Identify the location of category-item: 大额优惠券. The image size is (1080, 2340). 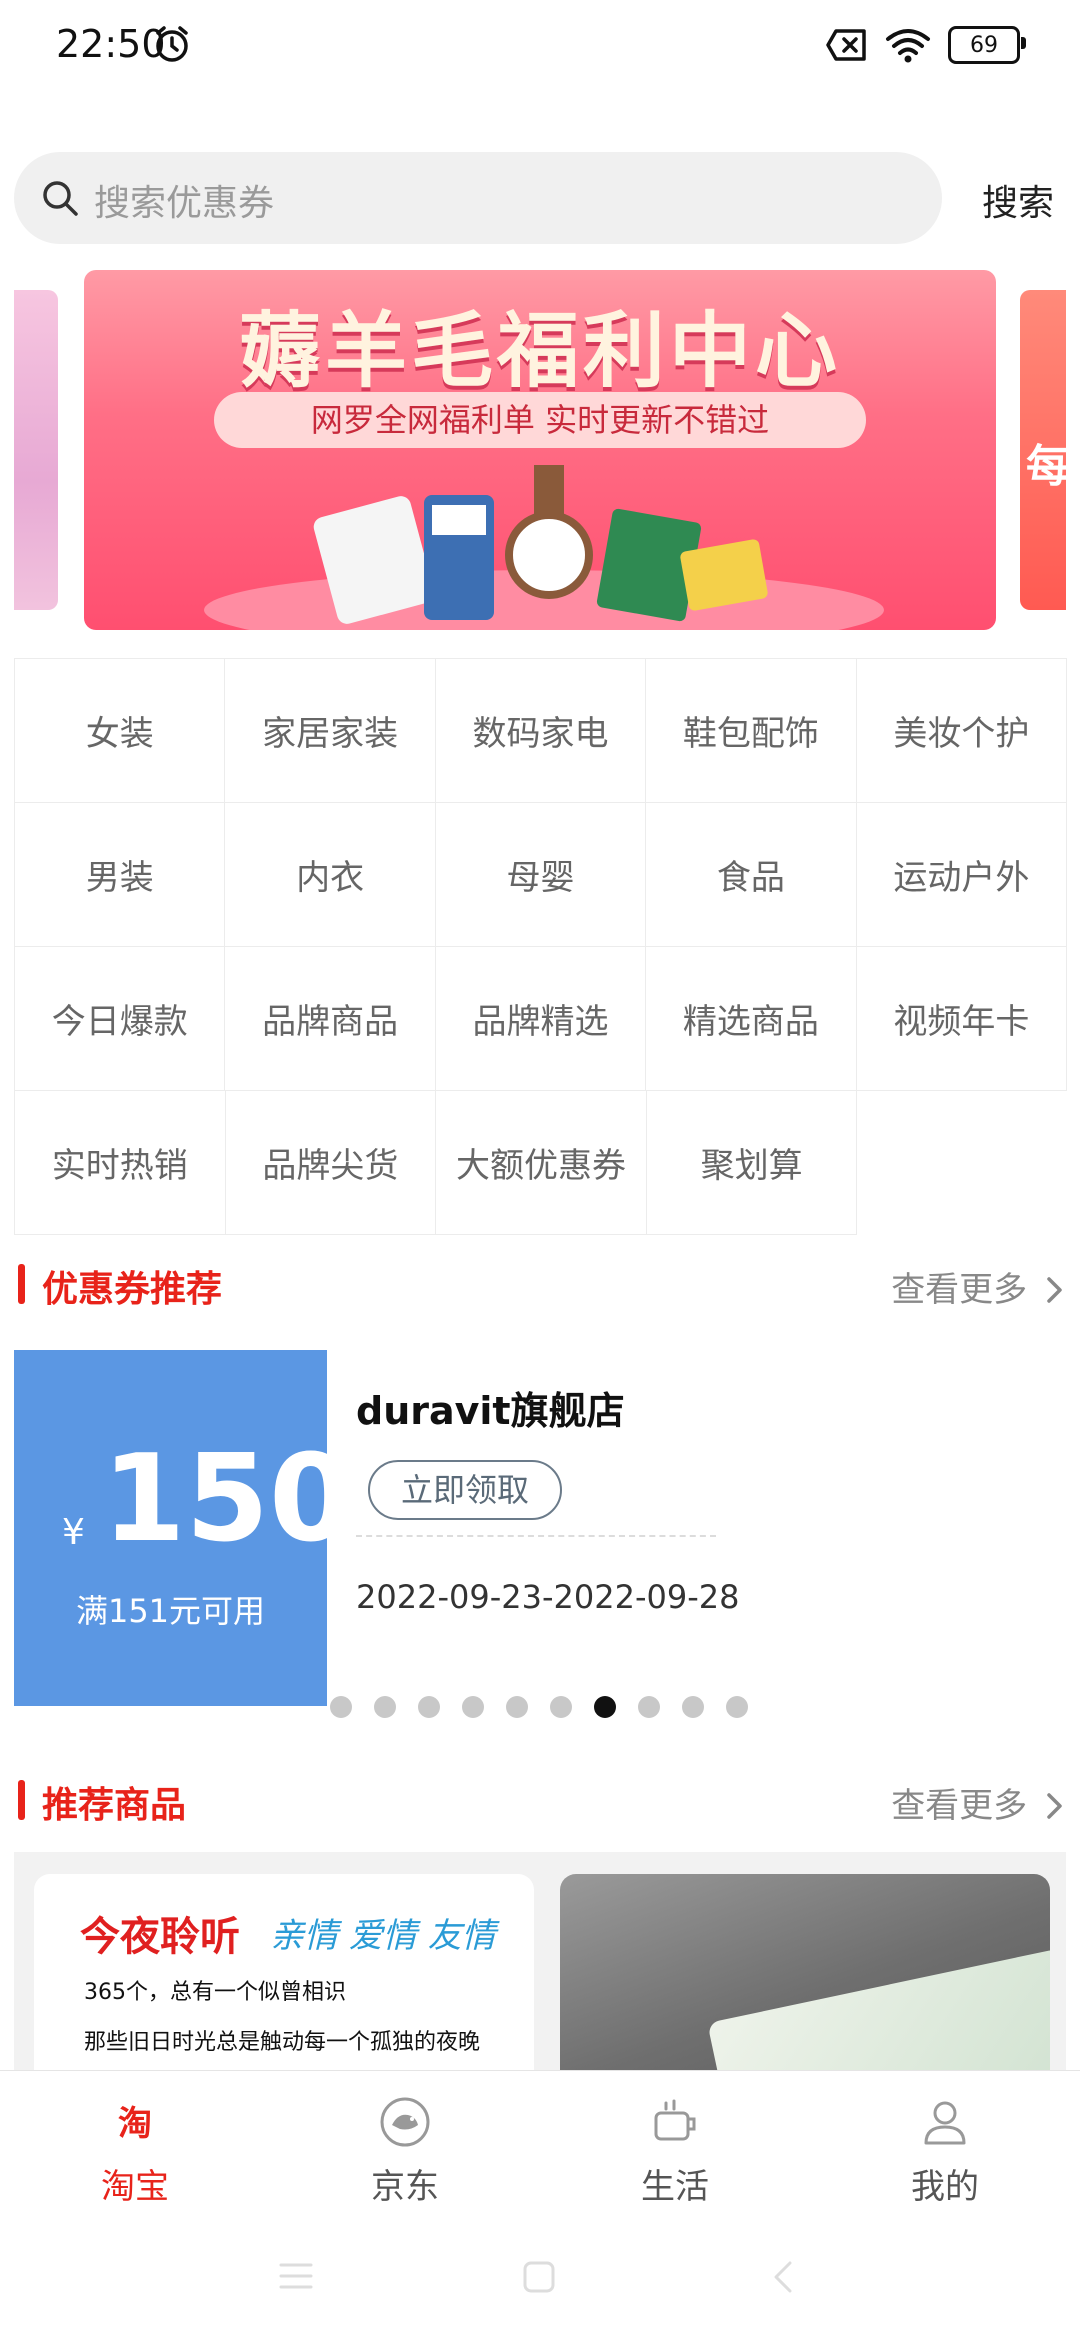
(541, 1163).